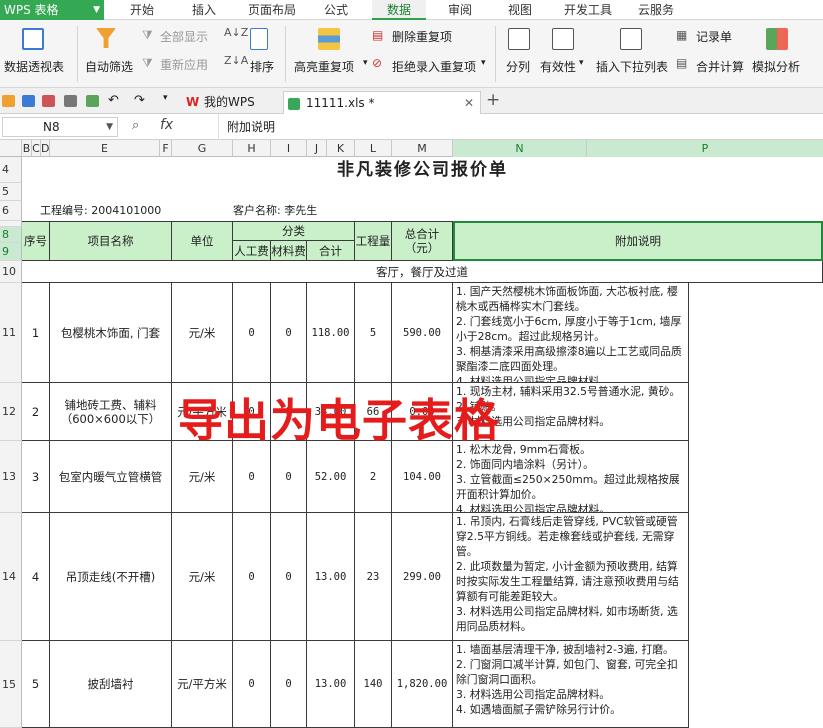 This screenshot has width=823, height=728. I want to click on column-header-d: D, so click(45, 148).